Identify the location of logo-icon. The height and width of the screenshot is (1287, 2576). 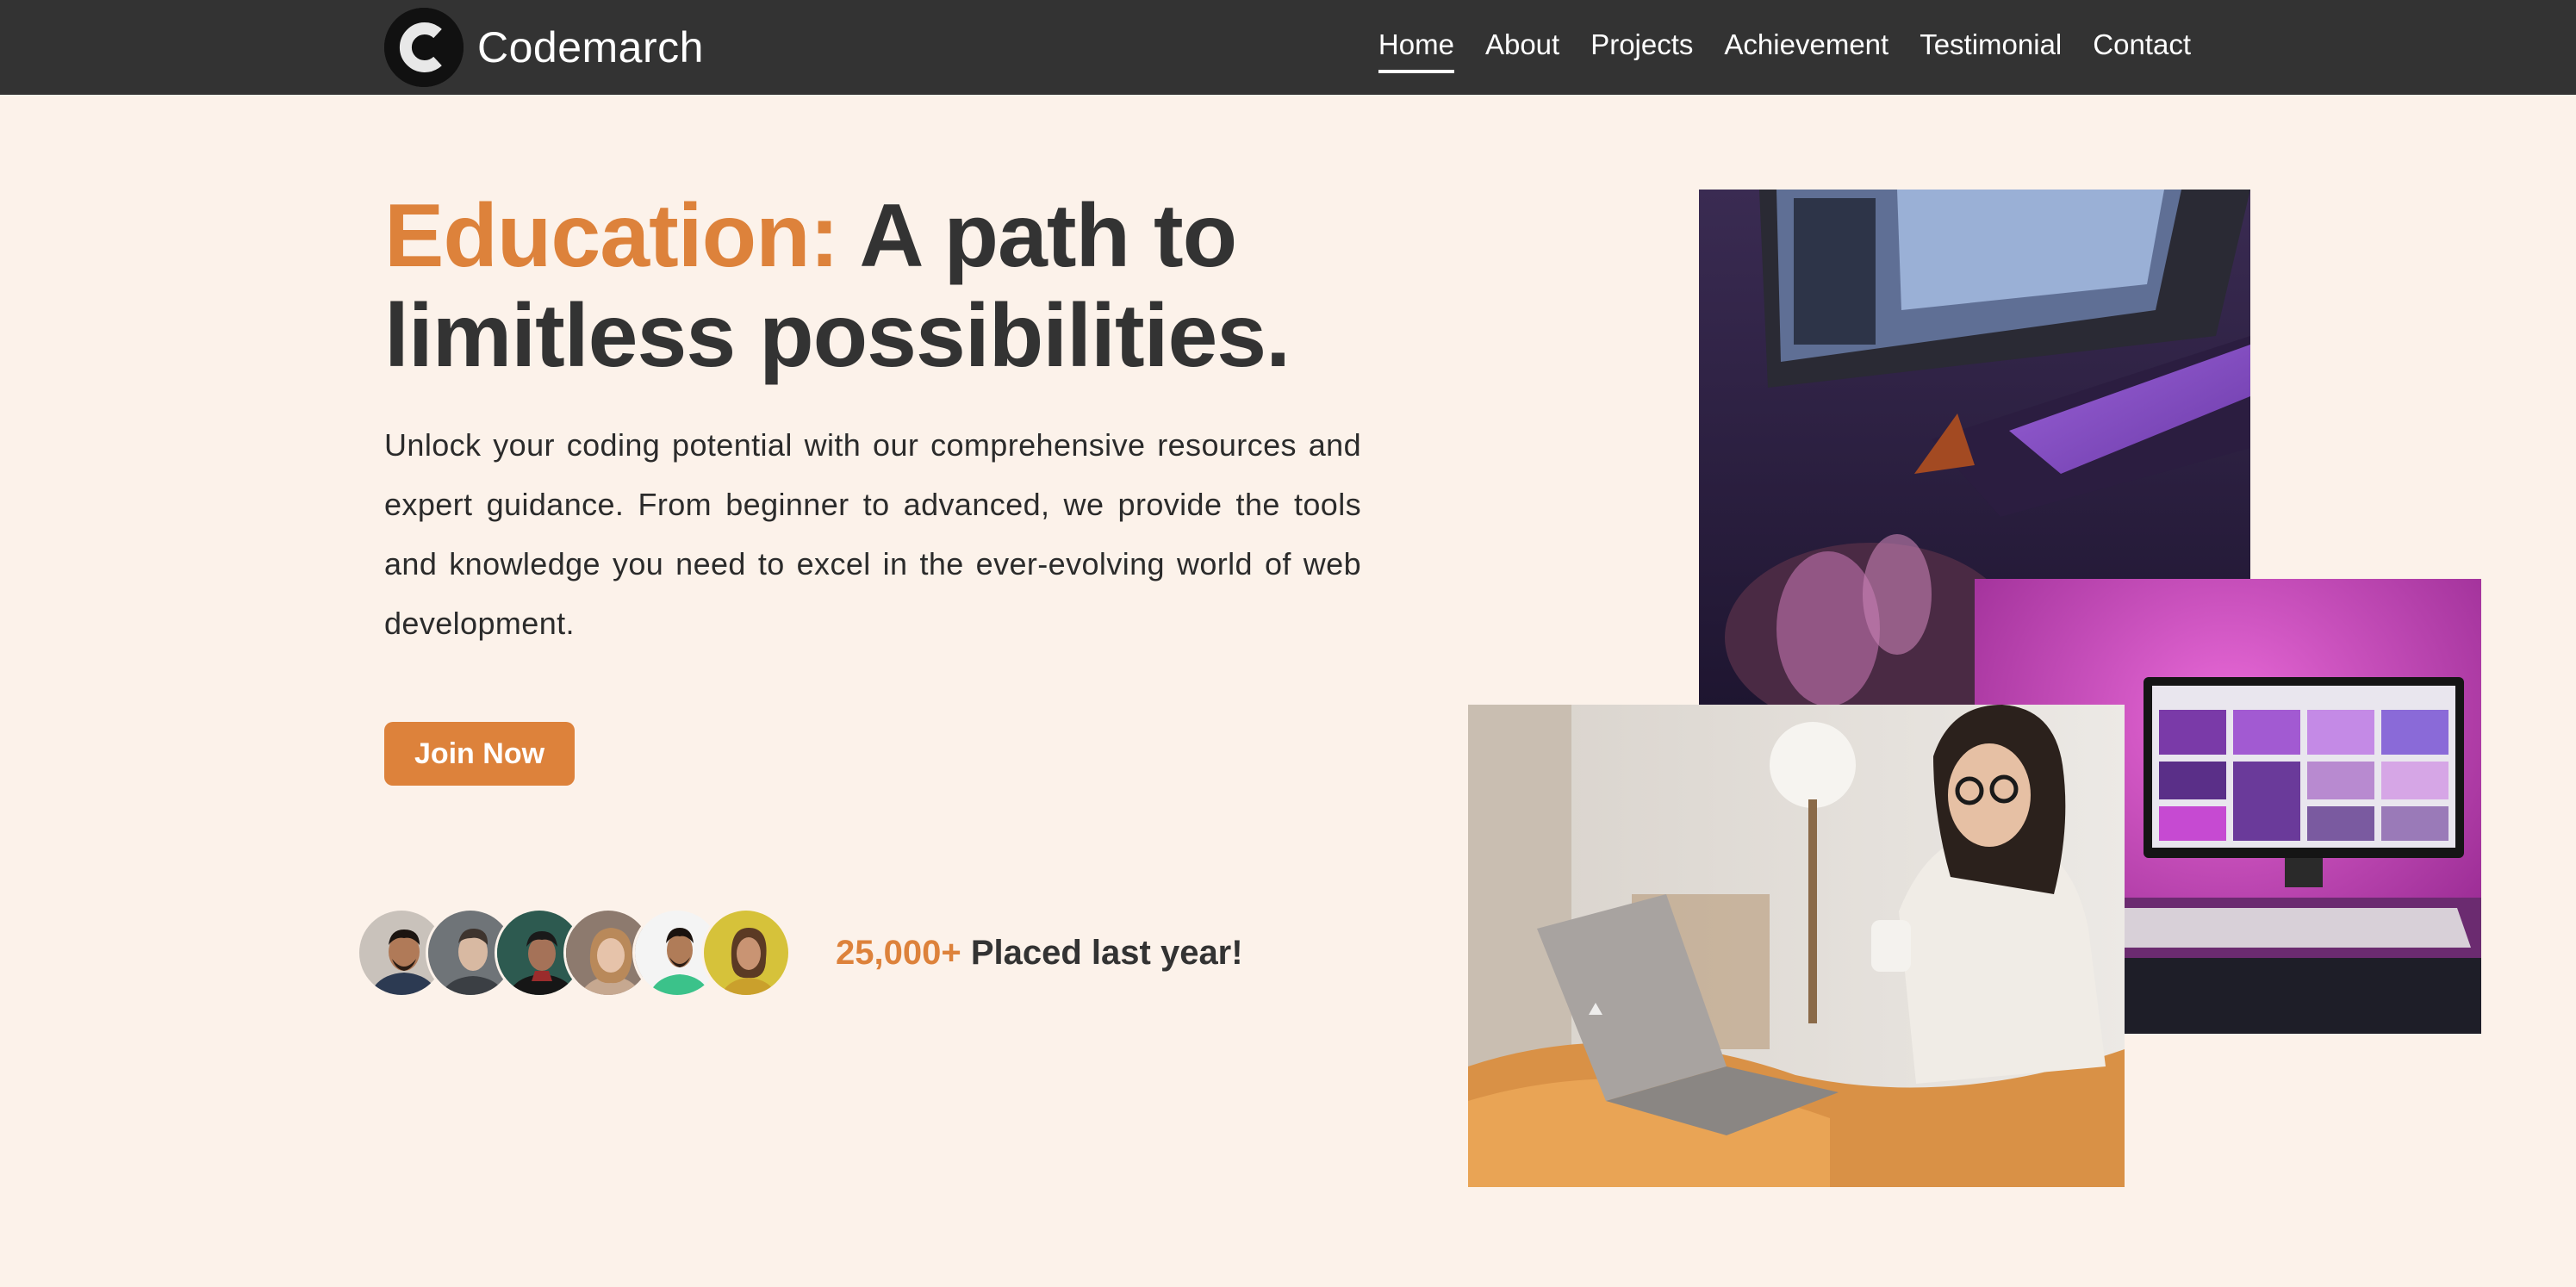
(424, 47).